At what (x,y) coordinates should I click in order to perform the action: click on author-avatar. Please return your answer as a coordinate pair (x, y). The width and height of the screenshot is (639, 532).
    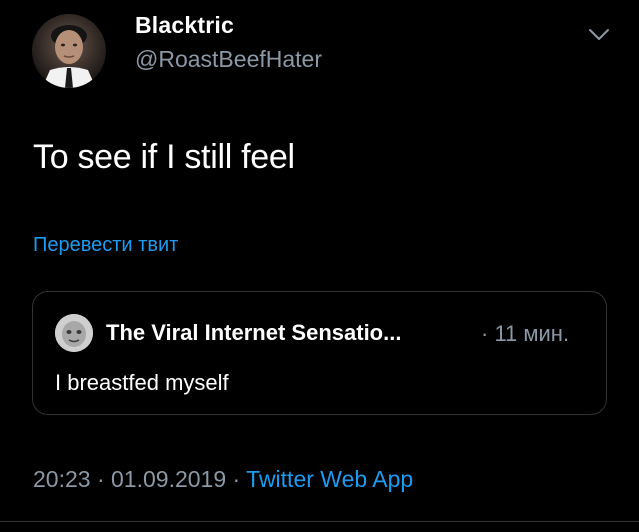
    Looking at the image, I should click on (69, 51).